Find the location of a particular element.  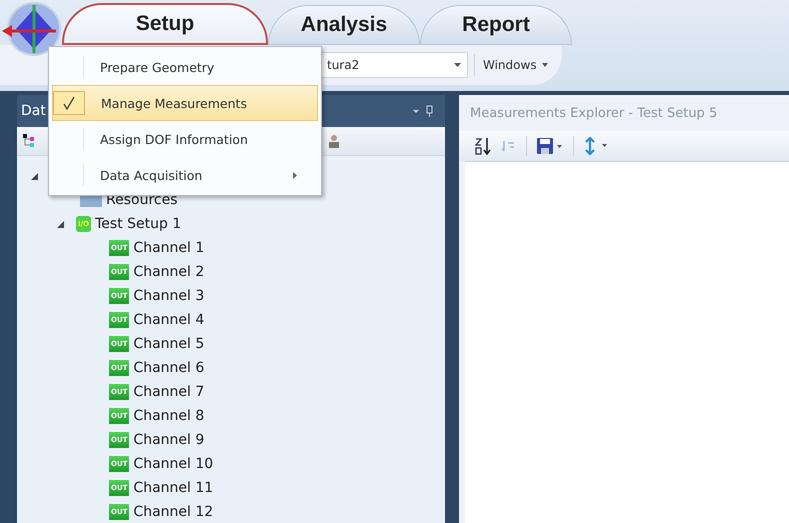

tree-item: Channel 11 is located at coordinates (173, 488).